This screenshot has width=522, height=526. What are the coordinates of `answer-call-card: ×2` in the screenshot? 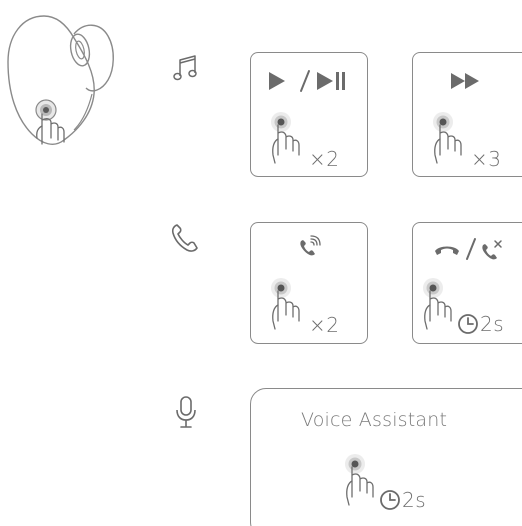 It's located at (309, 283).